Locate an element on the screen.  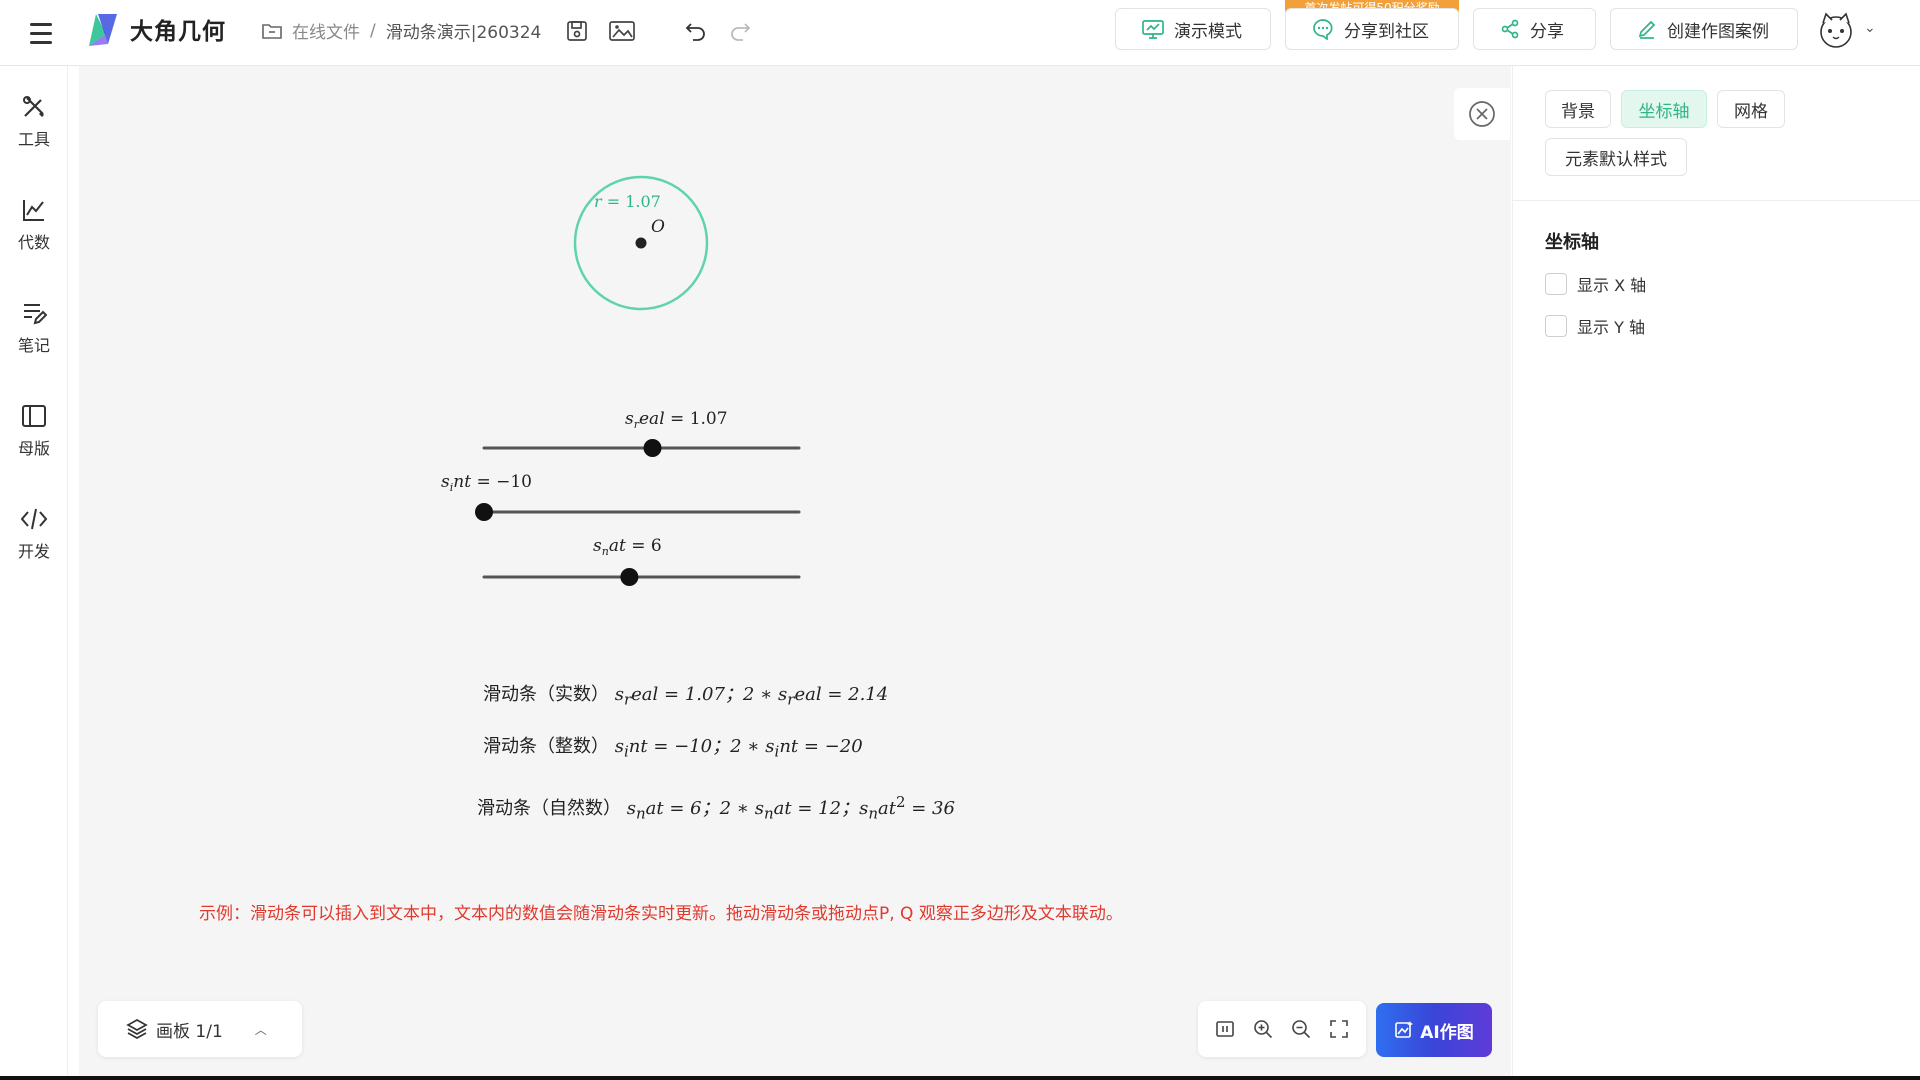
undo-icon is located at coordinates (696, 31).